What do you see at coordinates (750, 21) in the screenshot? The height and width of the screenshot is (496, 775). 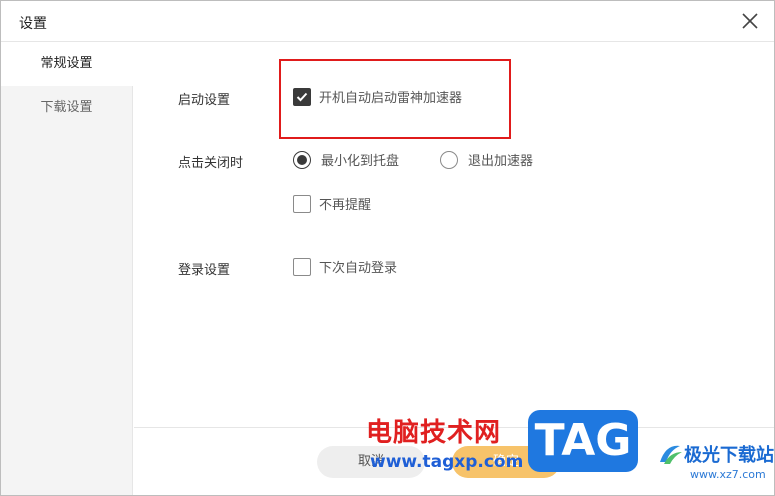 I see `close-icon` at bounding box center [750, 21].